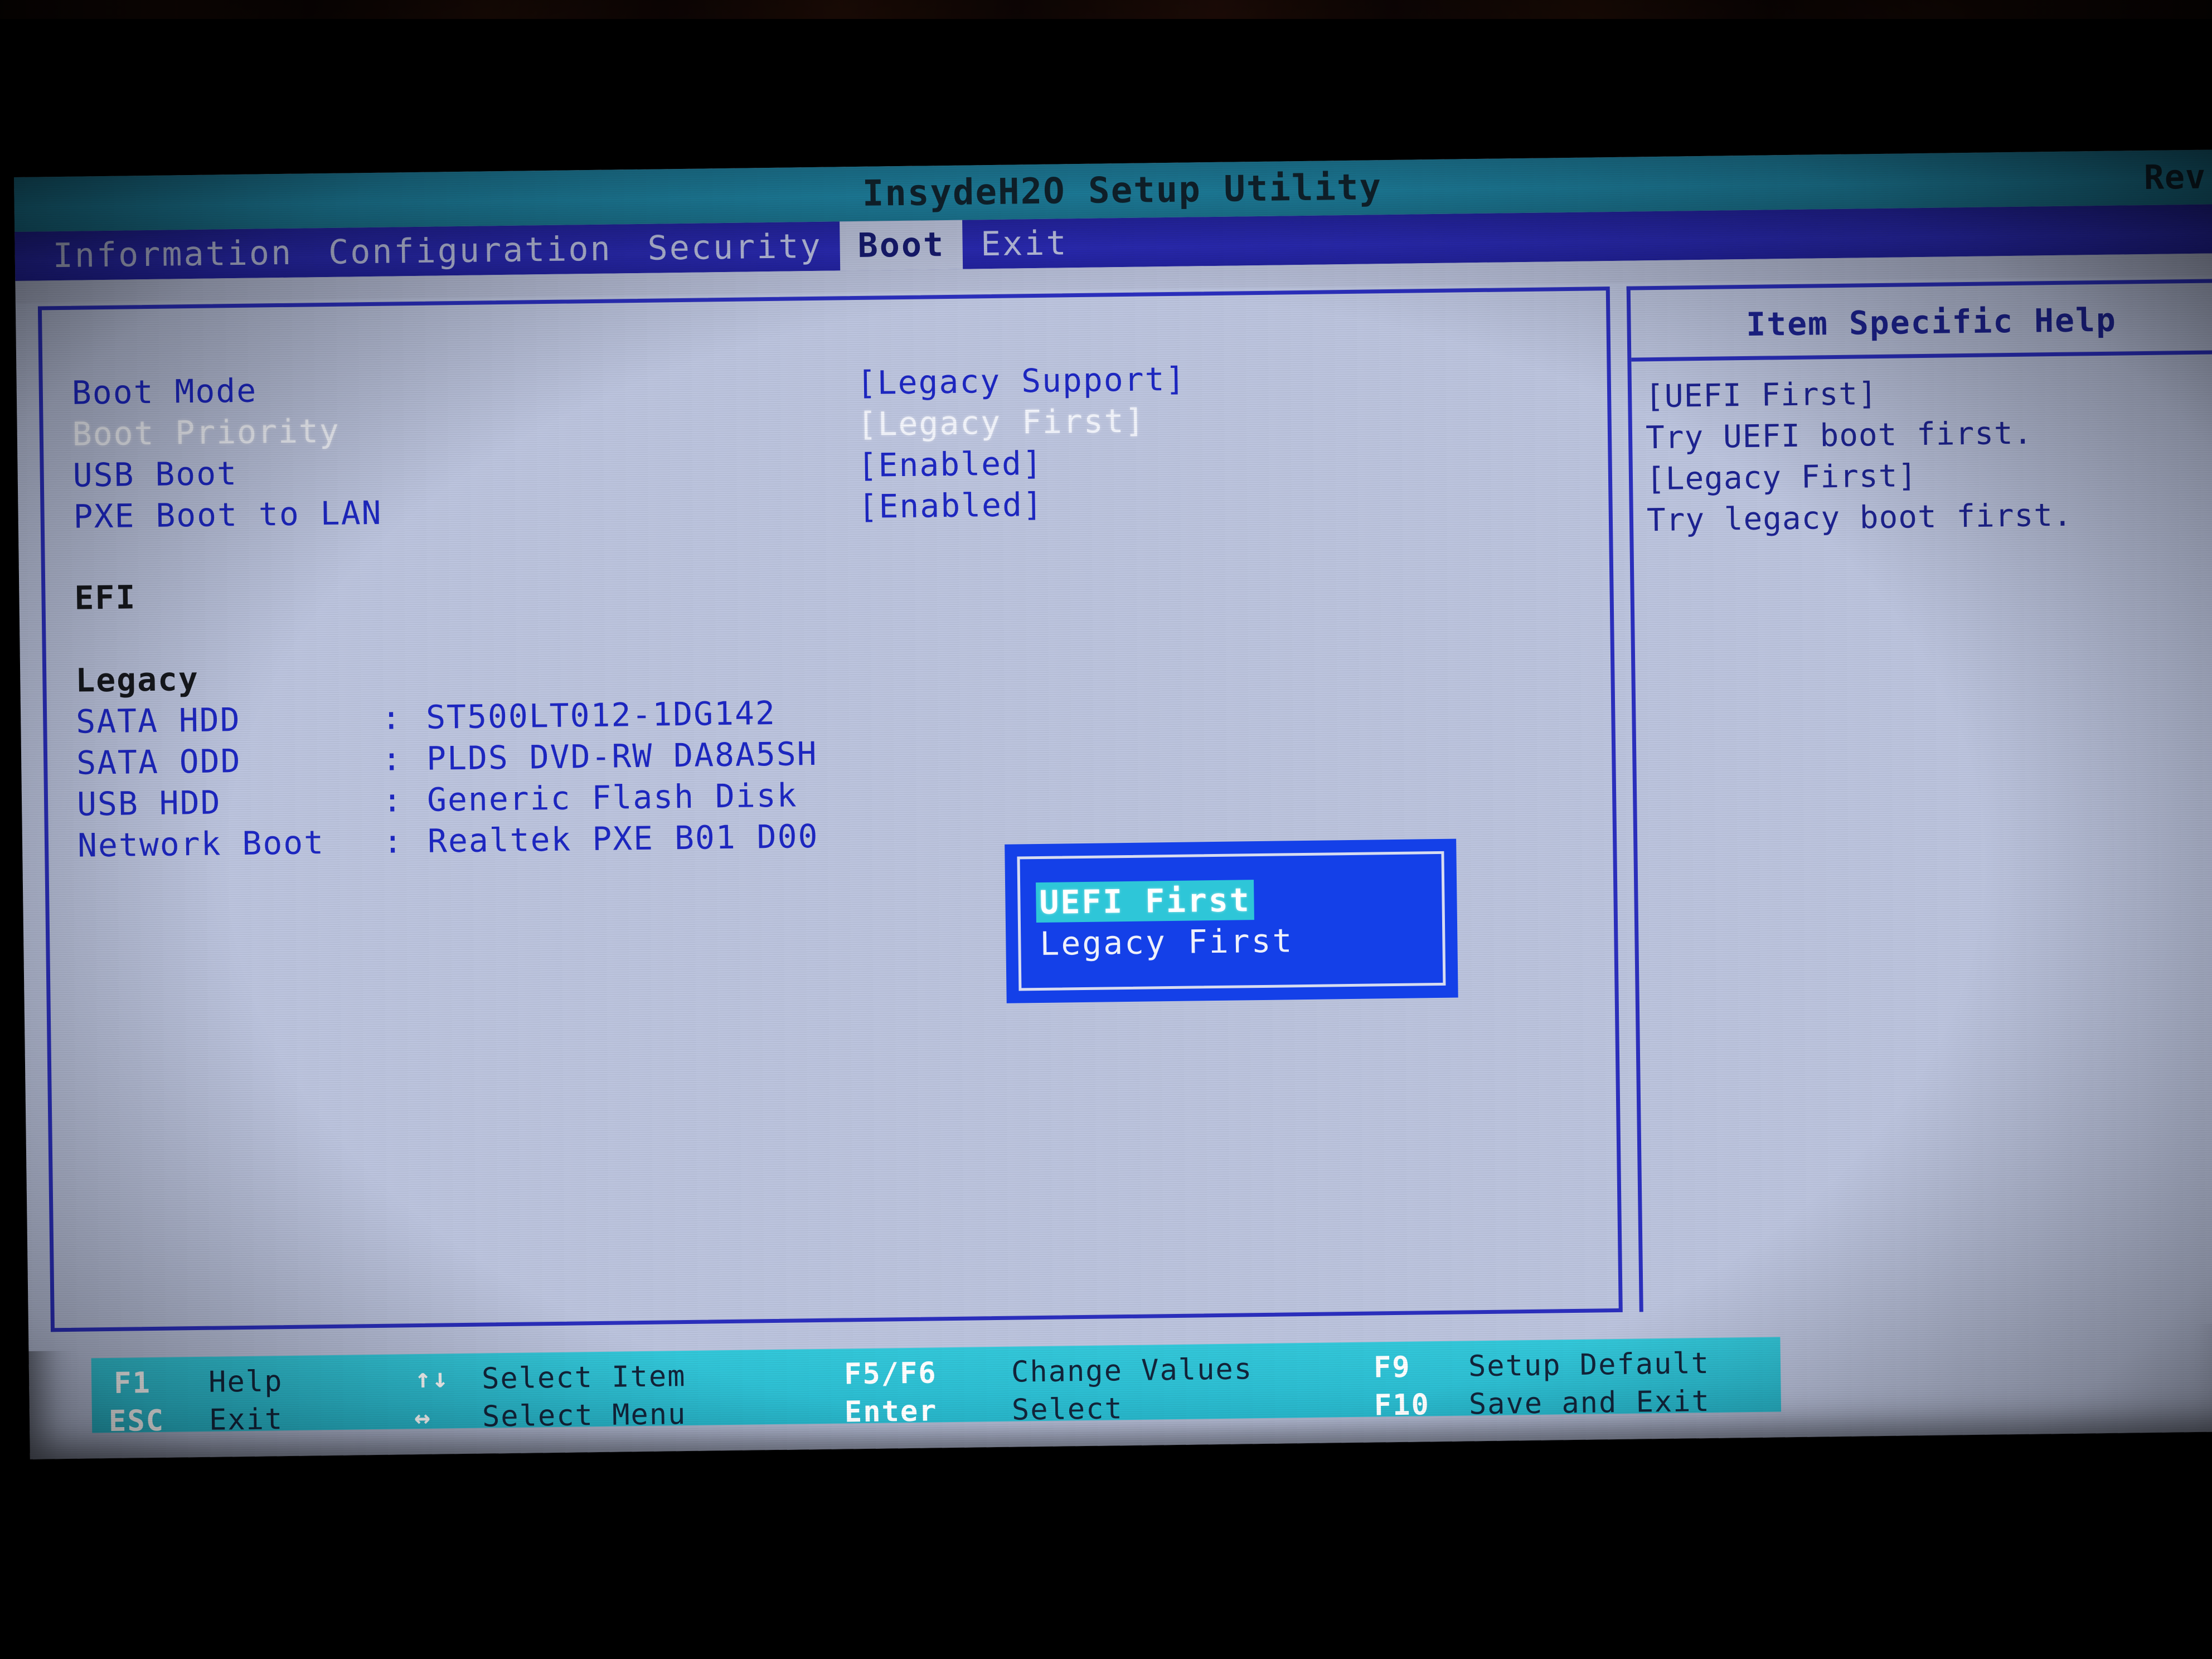 The image size is (2212, 1659). Describe the element at coordinates (1024, 244) in the screenshot. I see `tab-exit: Exit` at that location.